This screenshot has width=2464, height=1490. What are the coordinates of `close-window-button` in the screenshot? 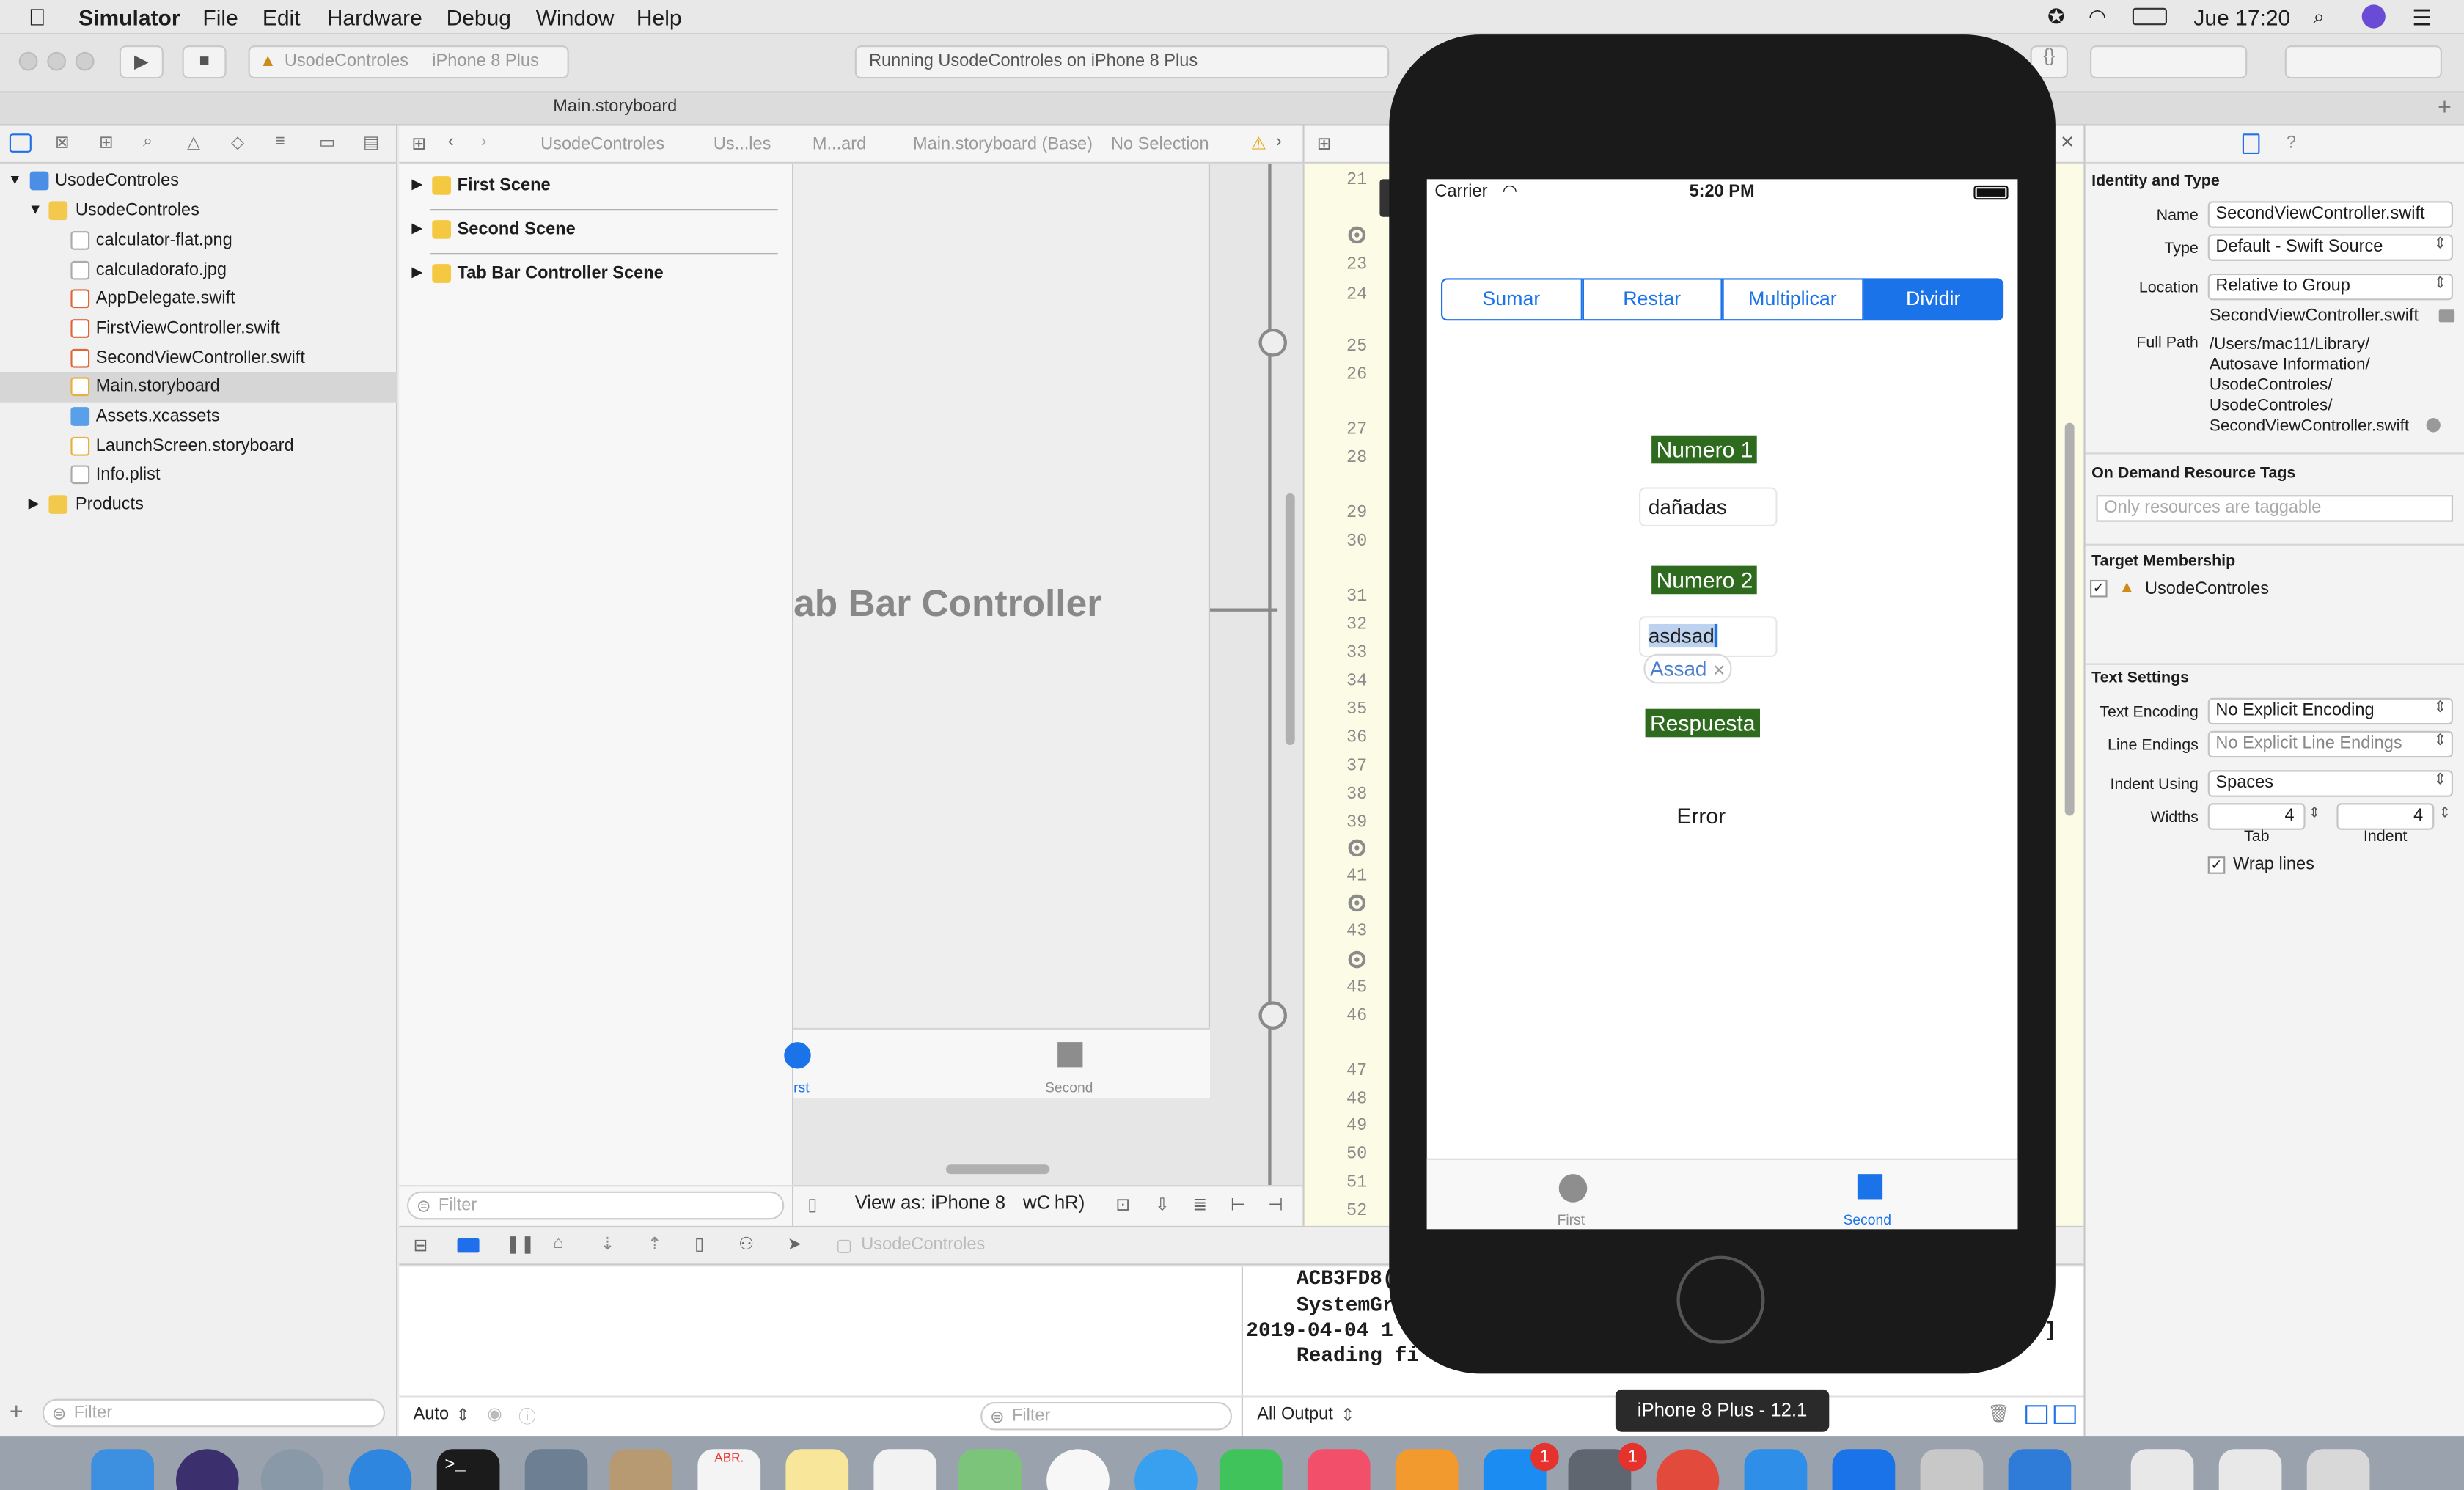 It's located at (28, 61).